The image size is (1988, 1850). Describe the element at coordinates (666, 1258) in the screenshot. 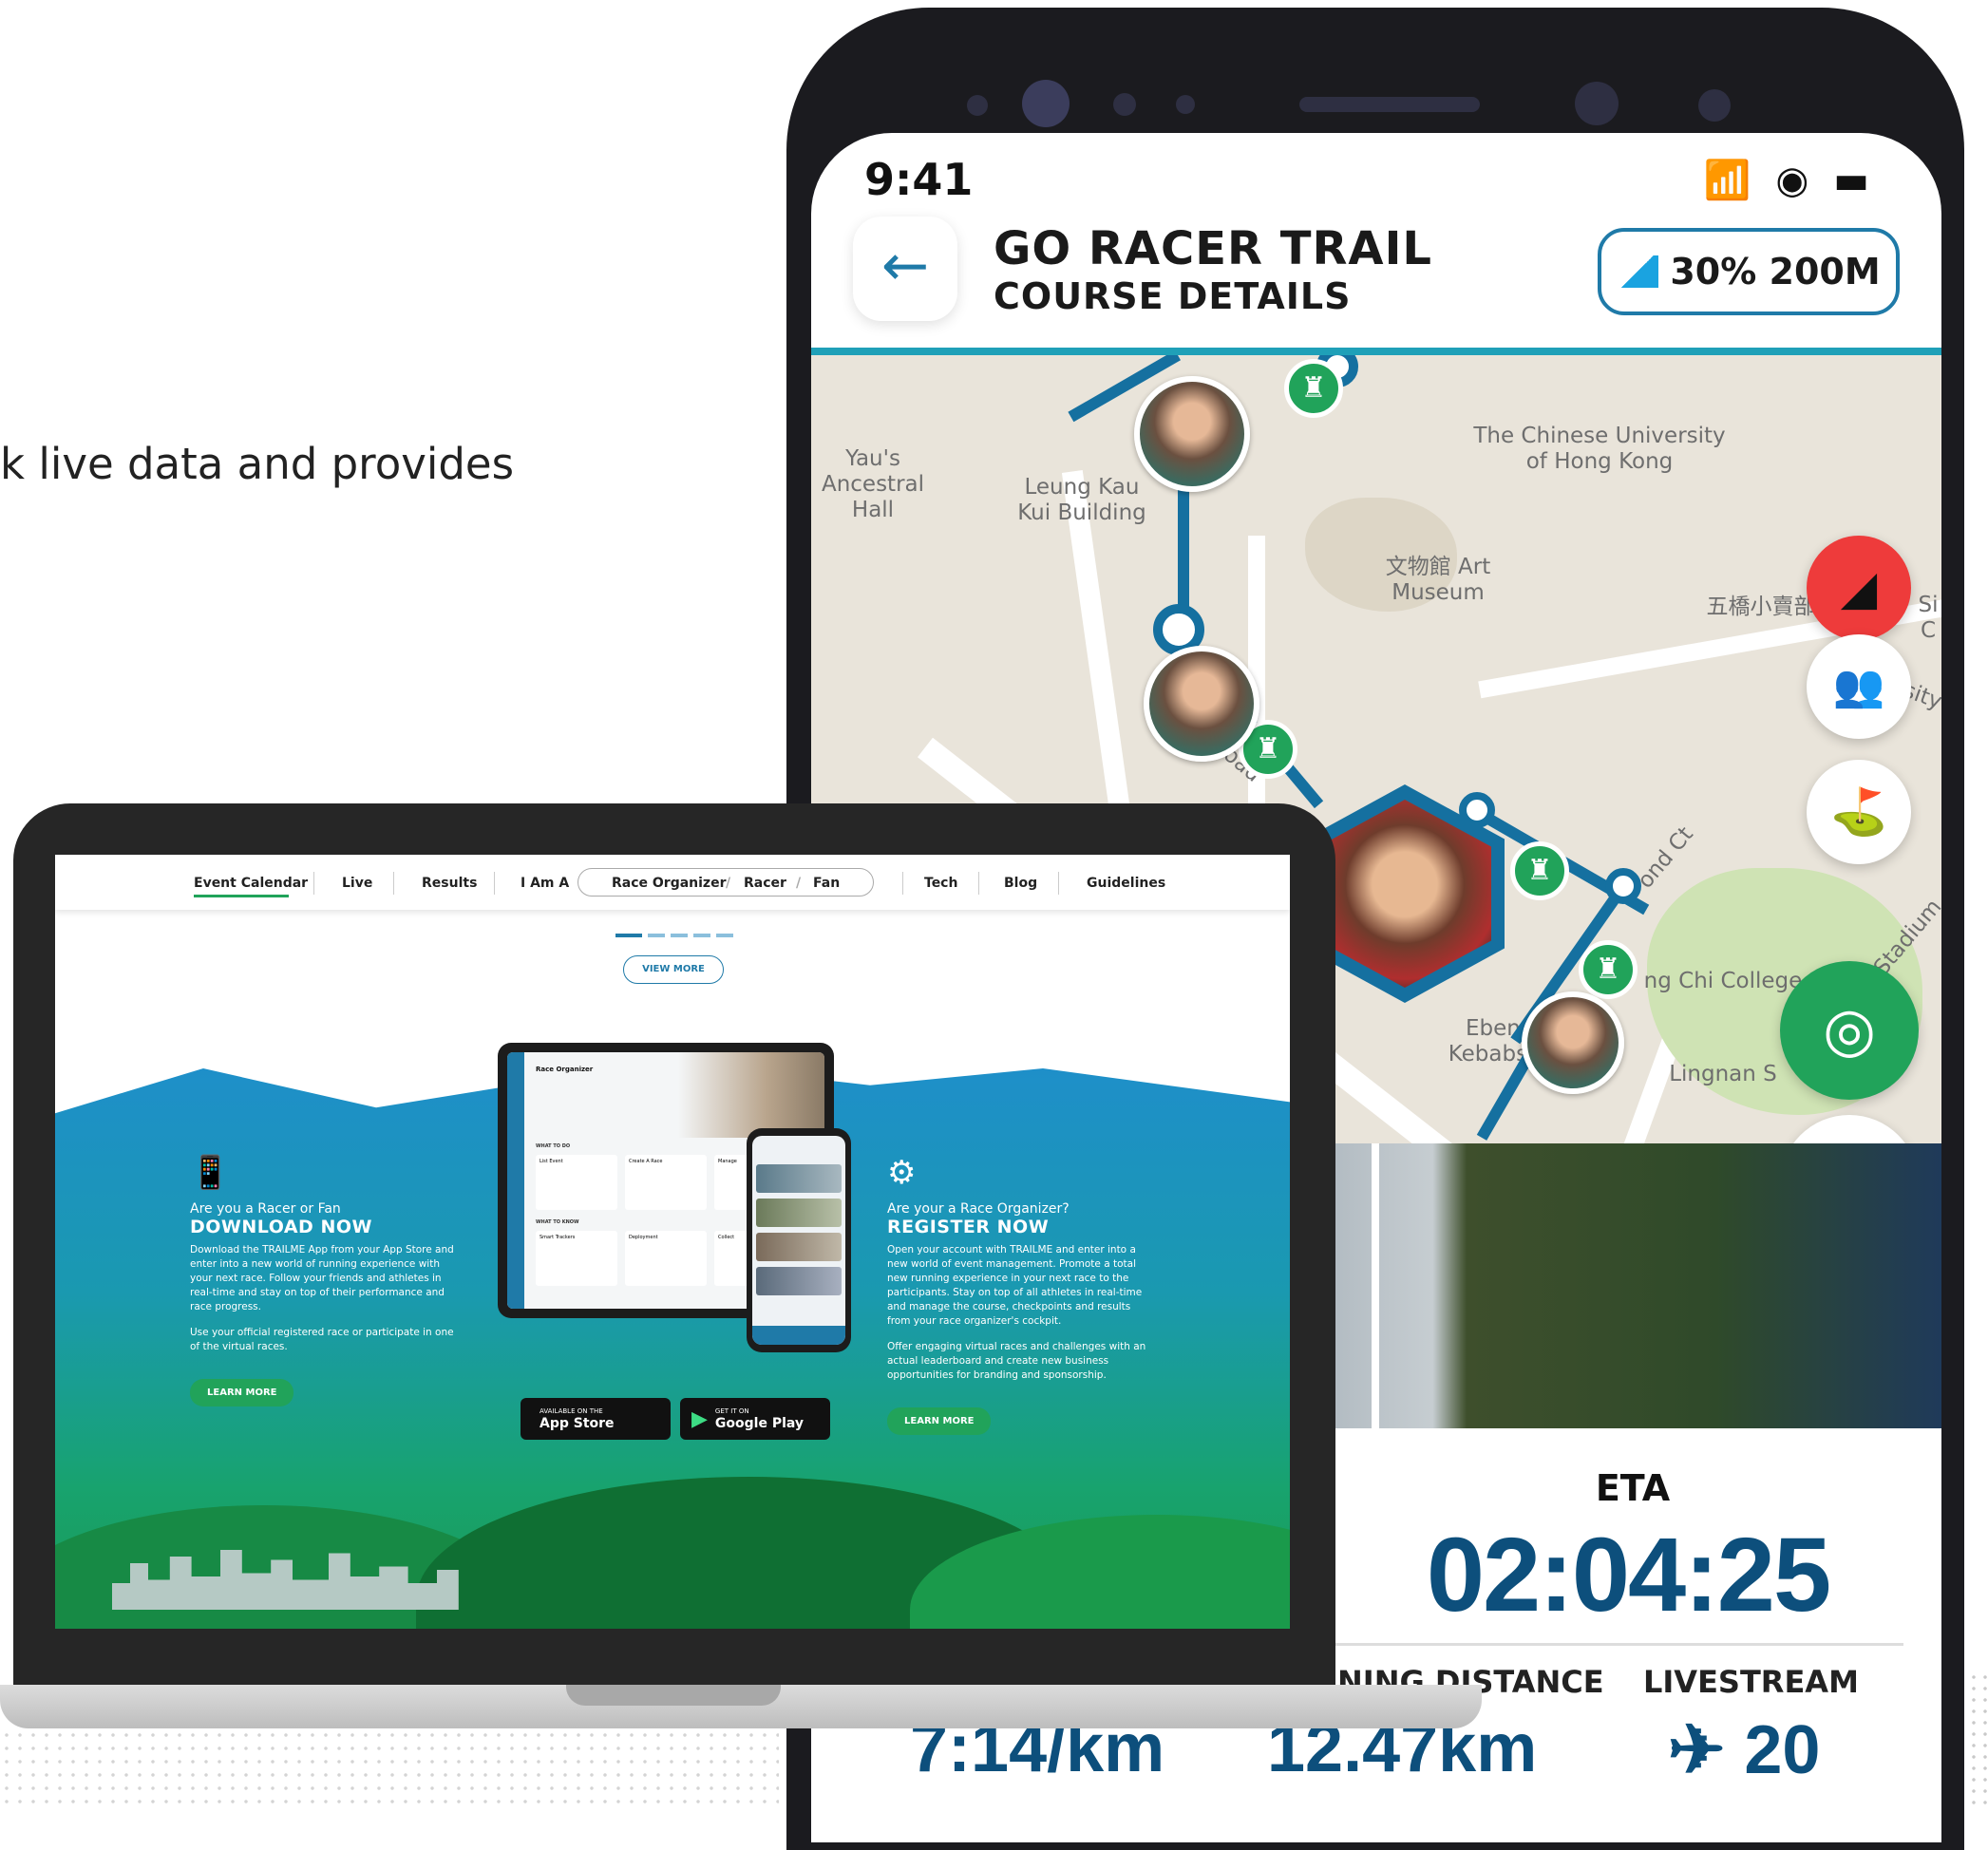

I see `tablet-card: Deployment` at that location.